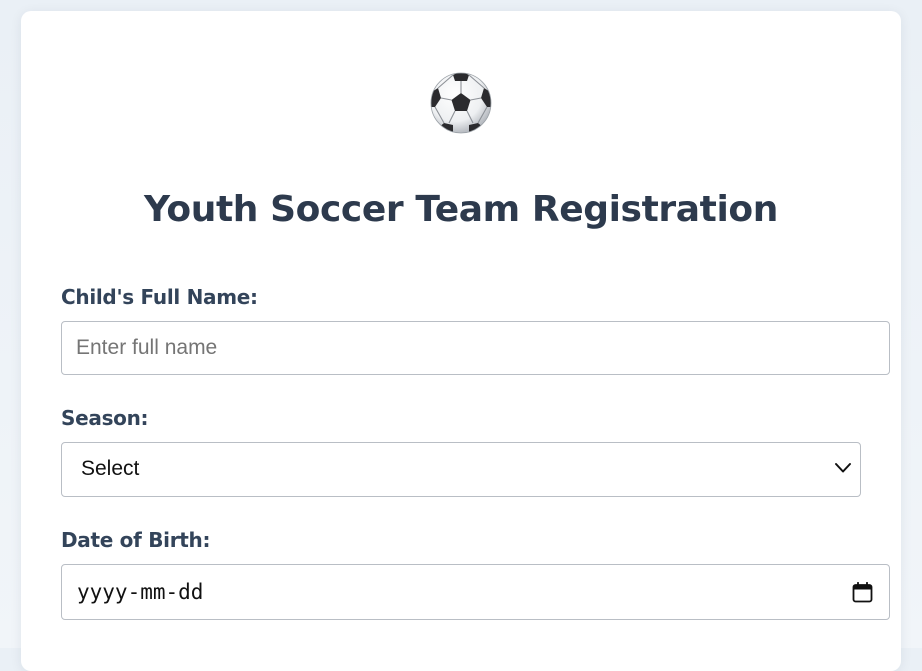  Describe the element at coordinates (136, 540) in the screenshot. I see `date-of-birth-label: Date of Birth:` at that location.